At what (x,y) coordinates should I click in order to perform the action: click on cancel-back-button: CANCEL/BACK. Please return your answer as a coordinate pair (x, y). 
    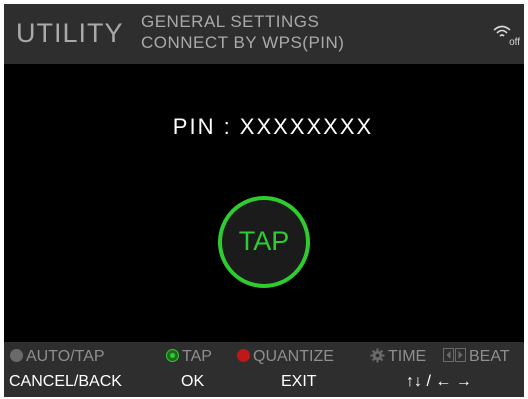
    Looking at the image, I should click on (65, 382).